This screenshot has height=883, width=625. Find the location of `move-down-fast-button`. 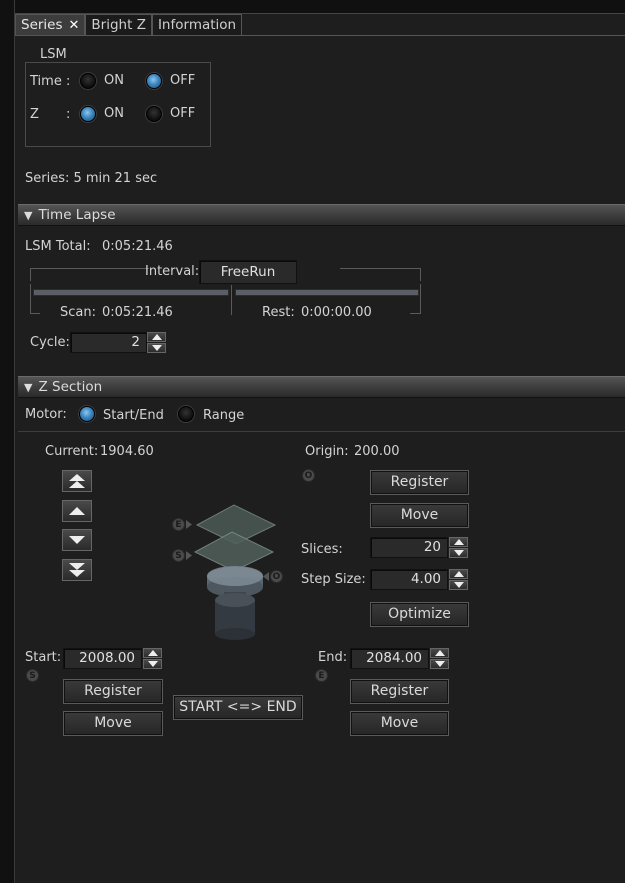

move-down-fast-button is located at coordinates (77, 570).